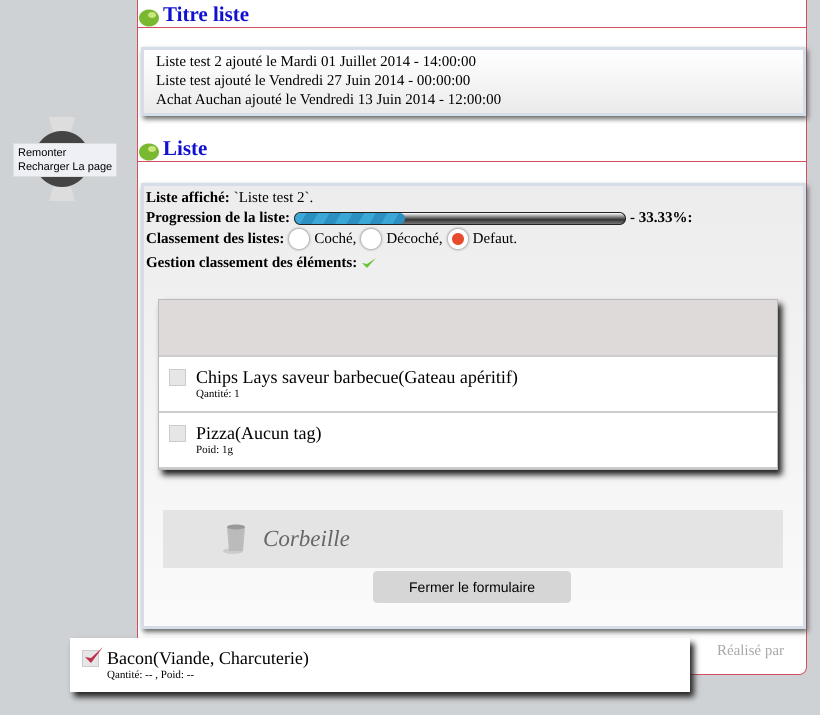 This screenshot has height=715, width=820. Describe the element at coordinates (274, 198) in the screenshot. I see `info-value: `Liste test 2`.` at that location.